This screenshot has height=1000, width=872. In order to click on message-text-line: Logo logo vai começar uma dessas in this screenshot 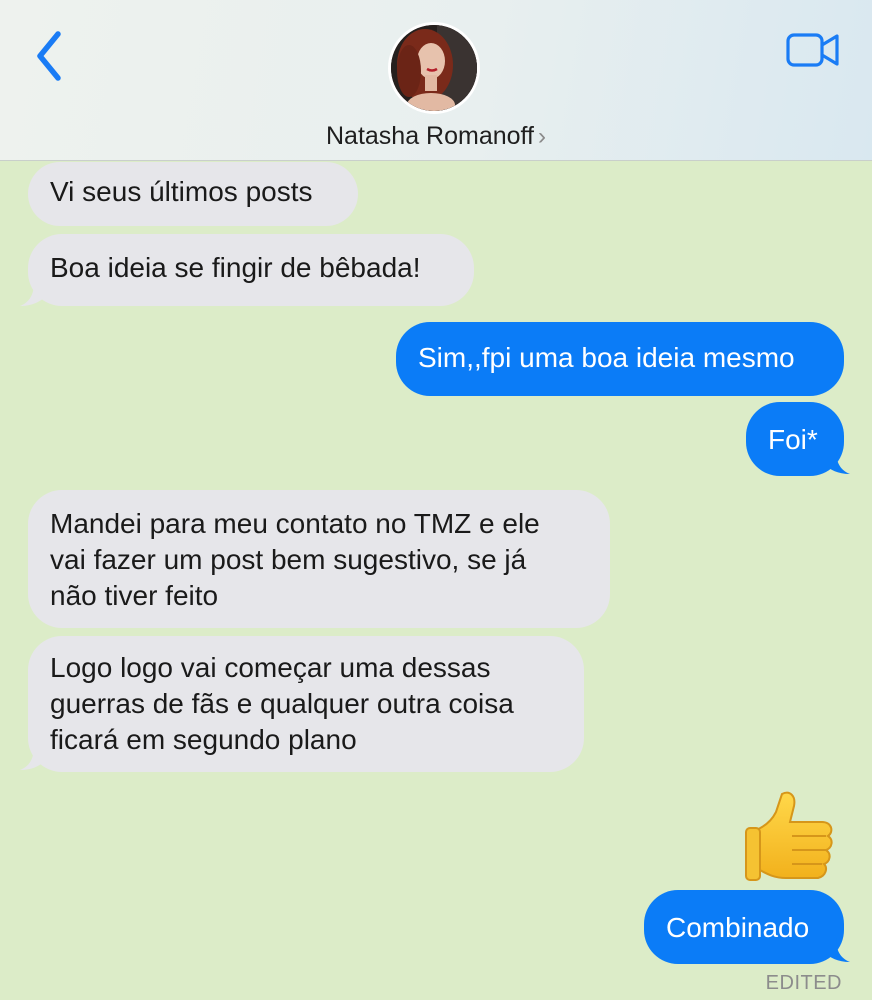, I will do `click(270, 667)`.